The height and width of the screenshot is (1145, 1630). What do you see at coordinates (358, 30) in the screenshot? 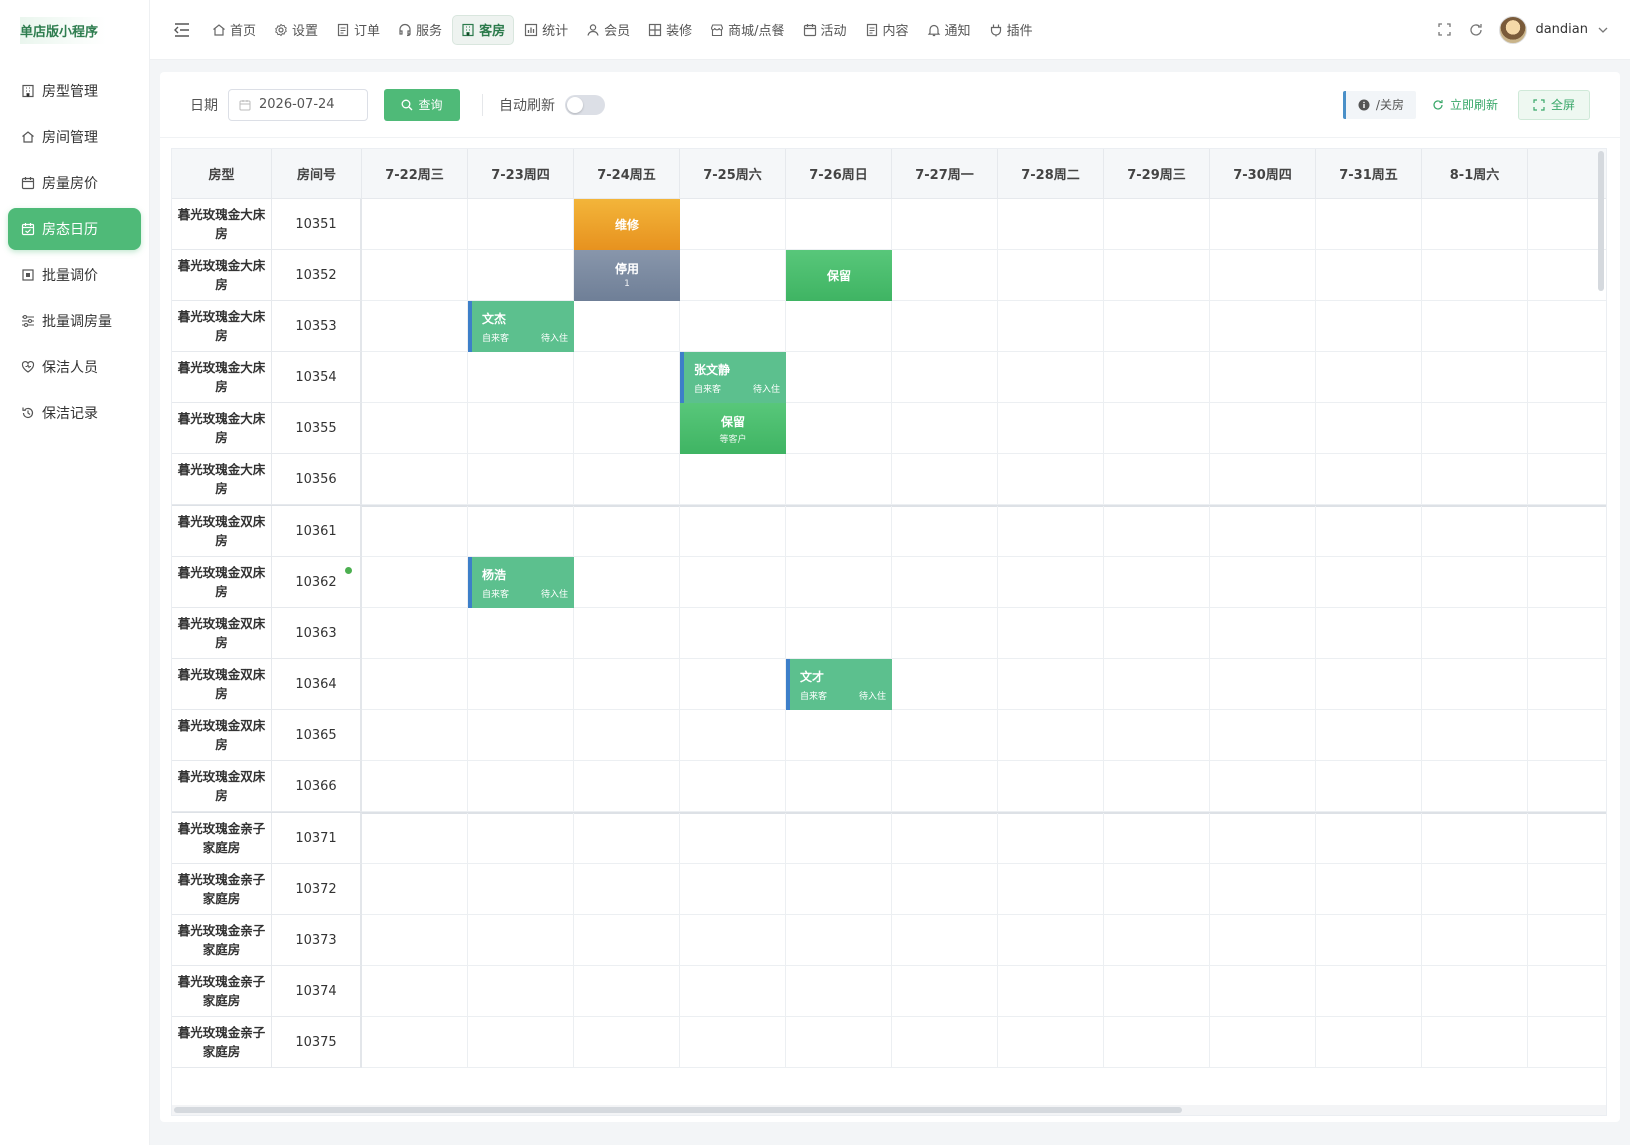
I see `nav-item-3: 订单` at bounding box center [358, 30].